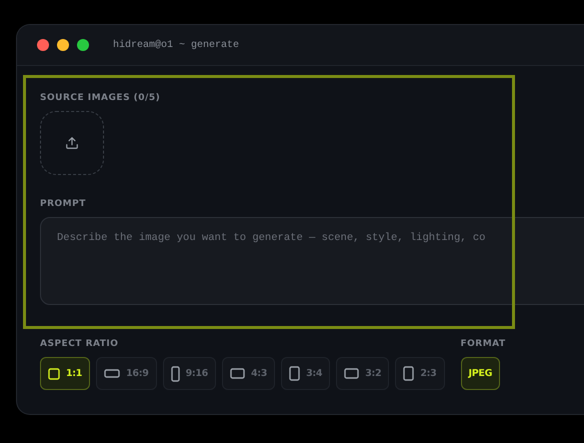 This screenshot has height=443, width=584. I want to click on aspect-ratio-option: 1:1, so click(65, 373).